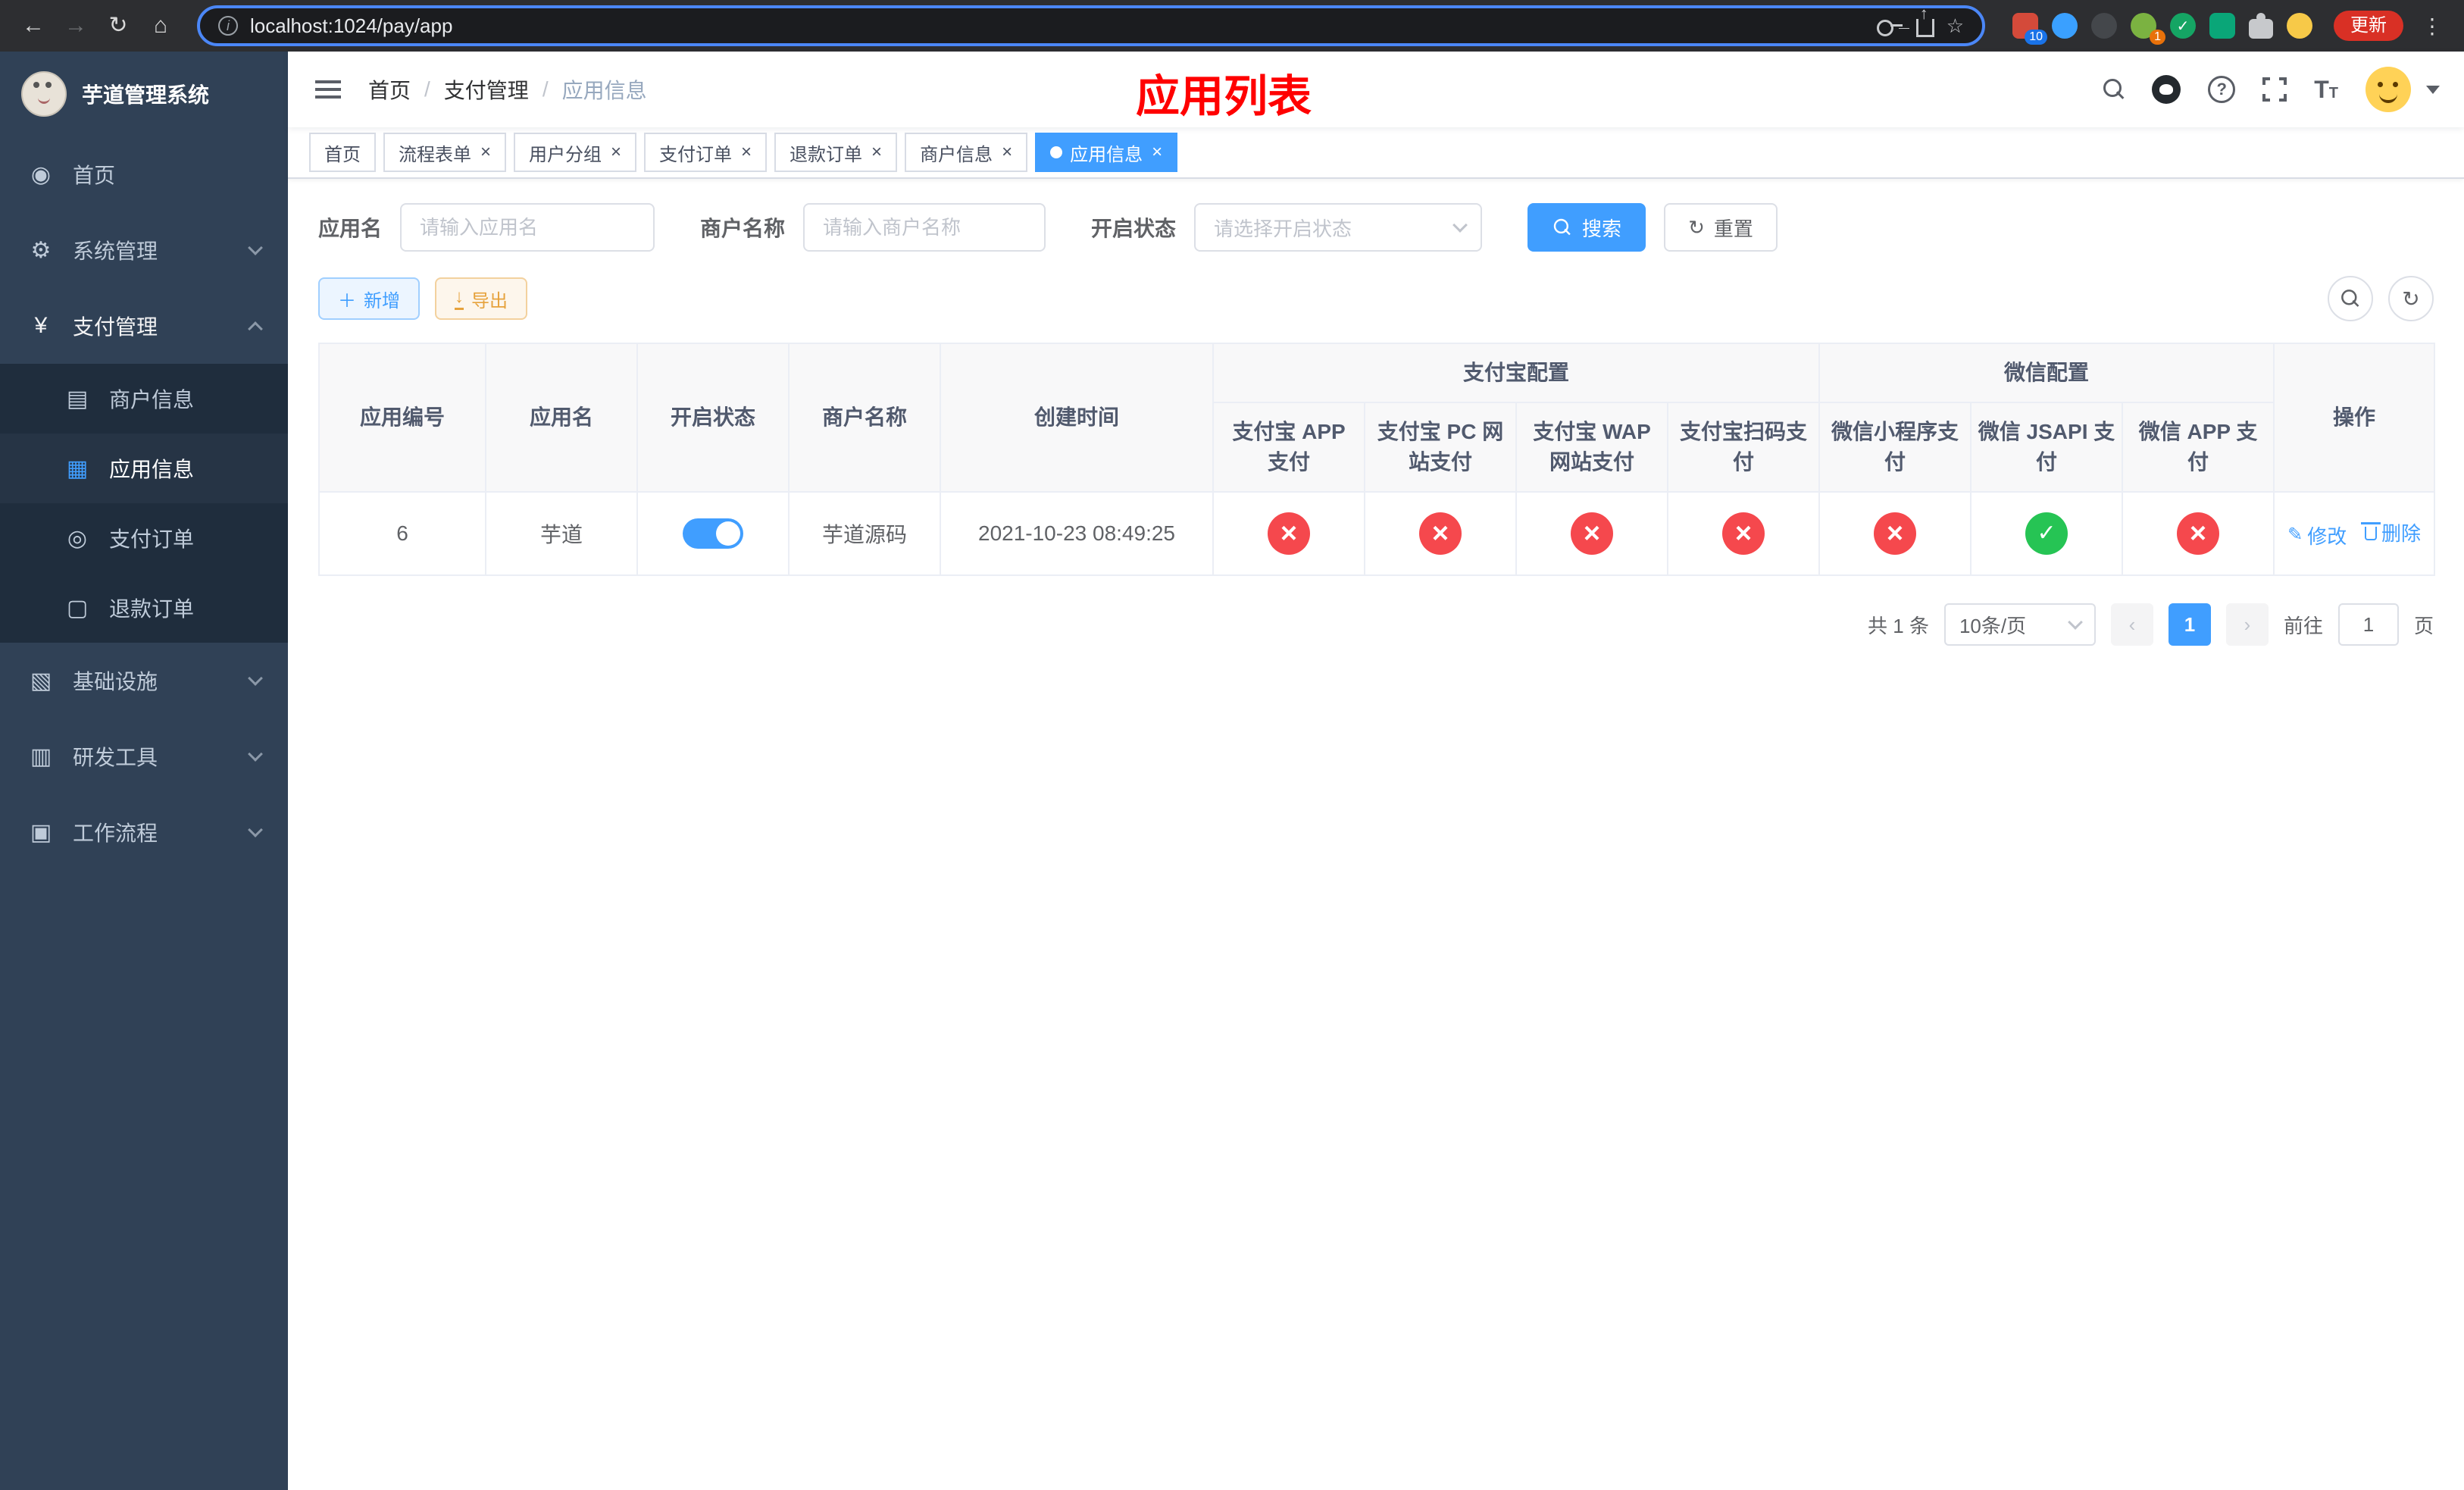 The width and height of the screenshot is (2464, 1490). Describe the element at coordinates (2432, 27) in the screenshot. I see `browser-menu-icon: ⋮` at that location.